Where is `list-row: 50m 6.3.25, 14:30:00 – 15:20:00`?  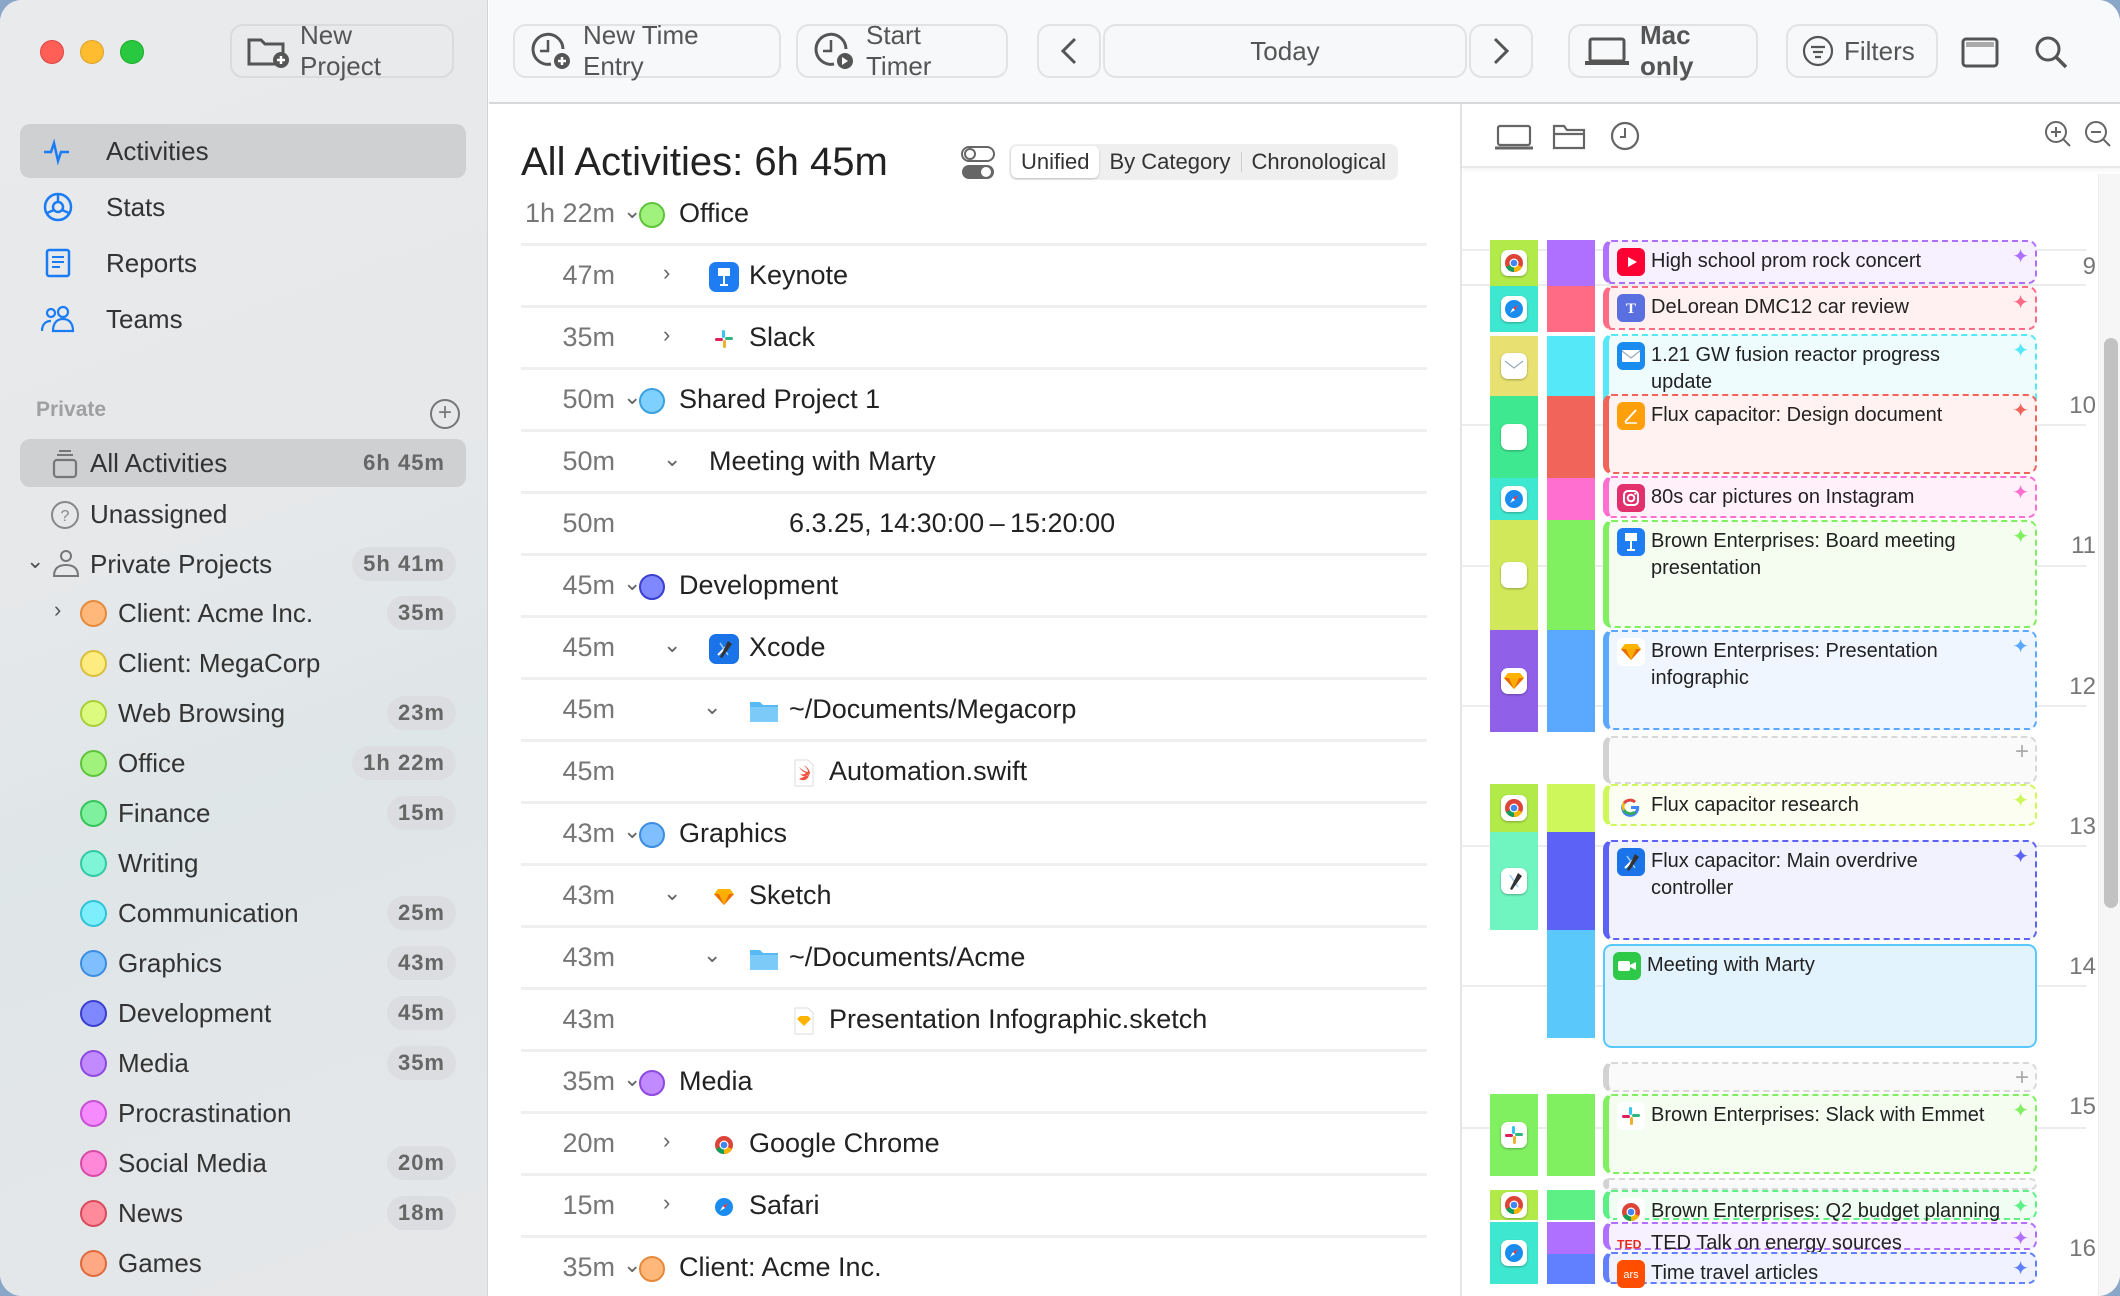 list-row: 50m 6.3.25, 14:30:00 – 15:20:00 is located at coordinates (974, 525).